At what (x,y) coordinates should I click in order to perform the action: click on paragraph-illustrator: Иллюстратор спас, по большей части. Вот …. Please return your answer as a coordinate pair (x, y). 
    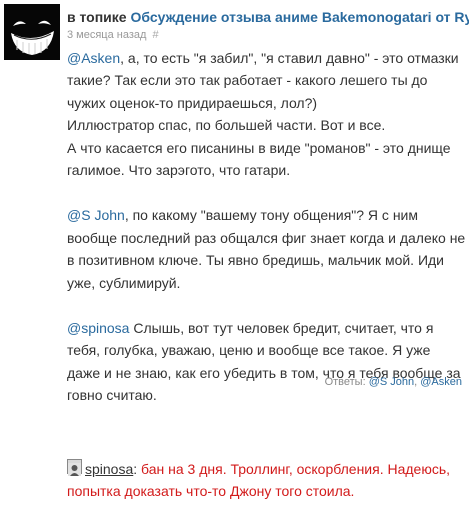
    Looking at the image, I should click on (226, 125).